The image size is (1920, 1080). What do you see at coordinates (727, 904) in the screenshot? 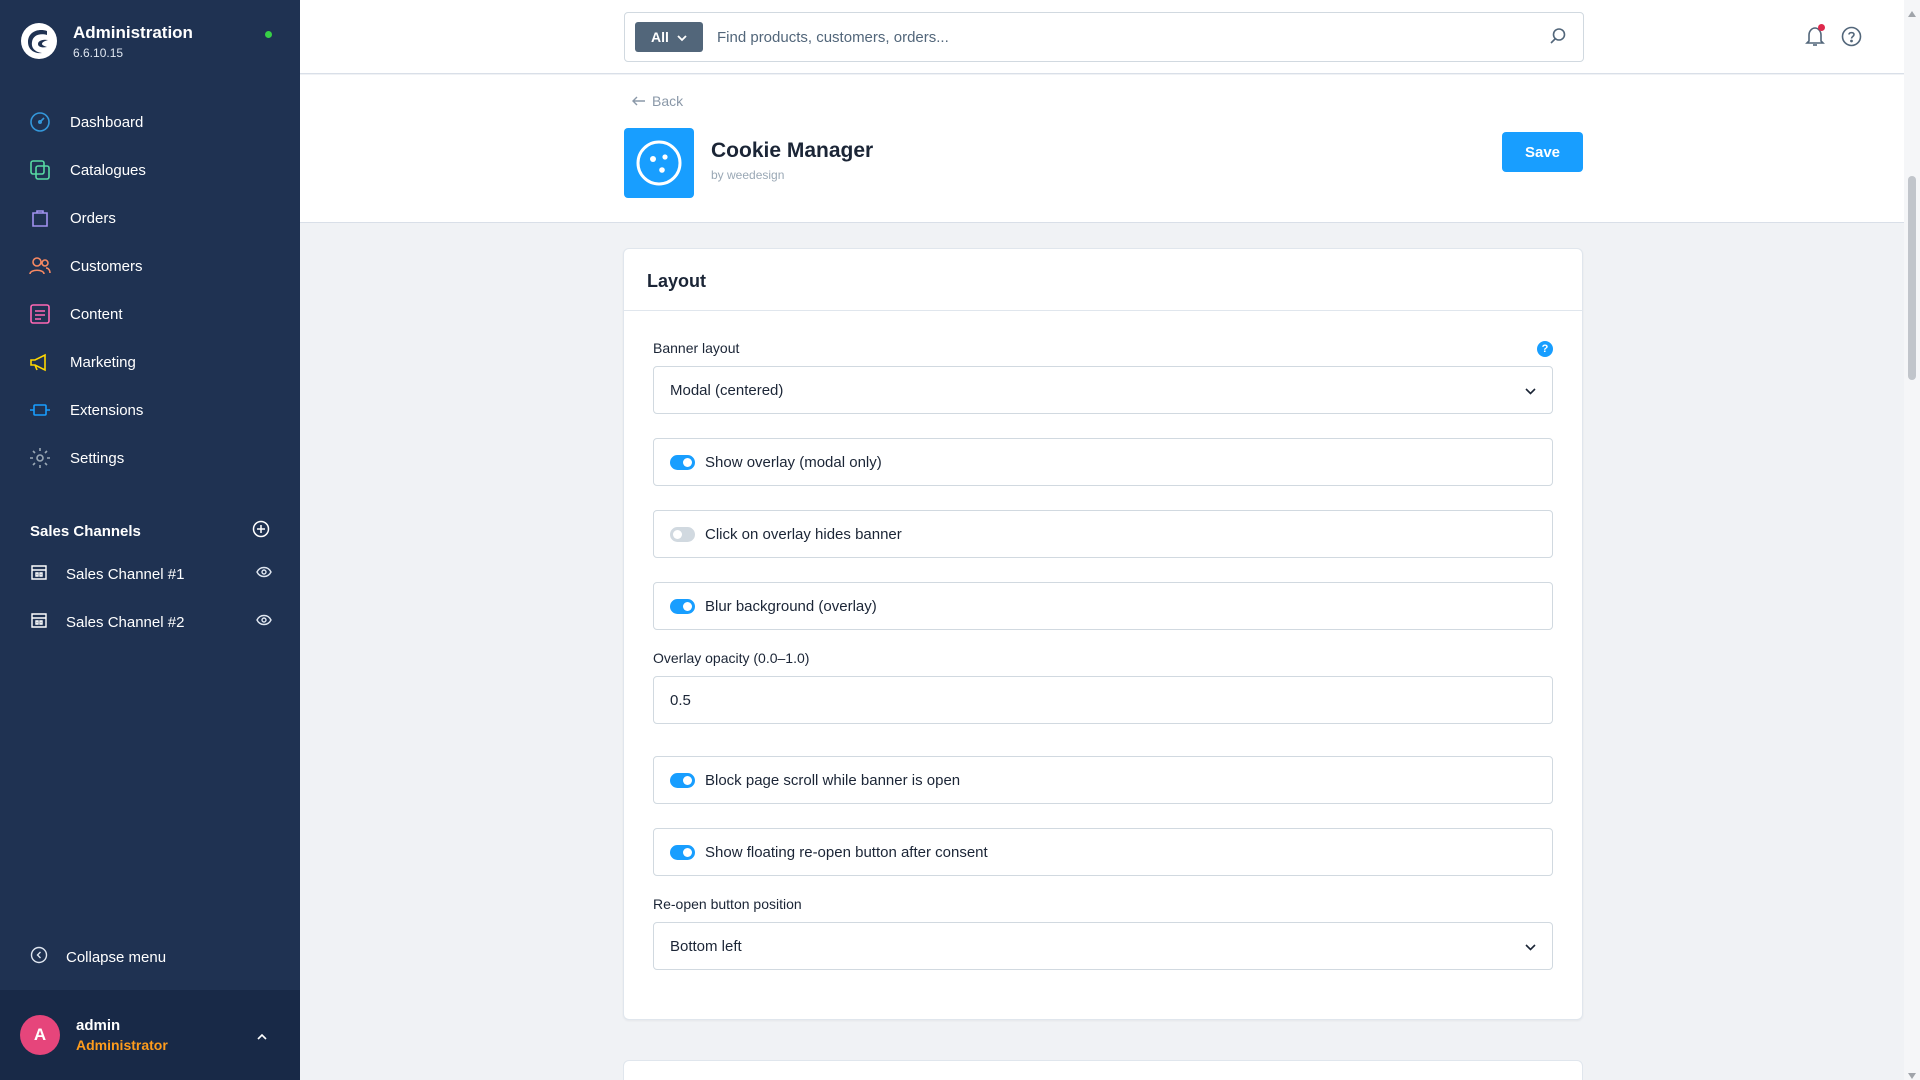
I see `reopen-position-label: Re-open button position` at bounding box center [727, 904].